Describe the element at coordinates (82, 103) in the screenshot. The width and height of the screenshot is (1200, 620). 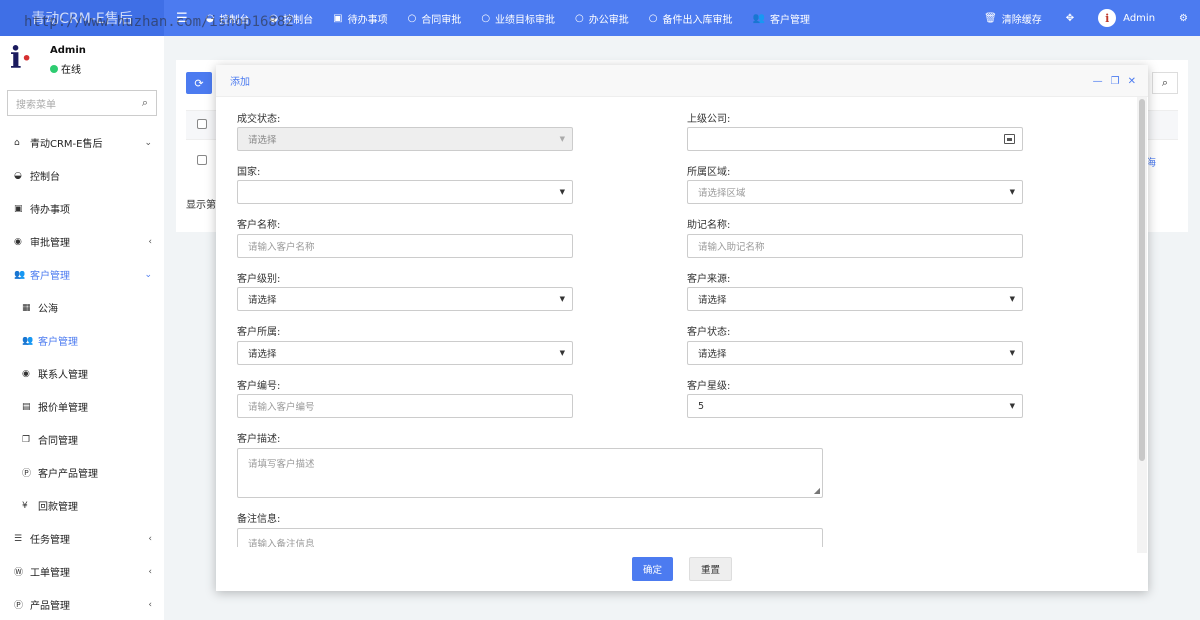
I see `menu-search-input: 搜索菜单 ⌕` at that location.